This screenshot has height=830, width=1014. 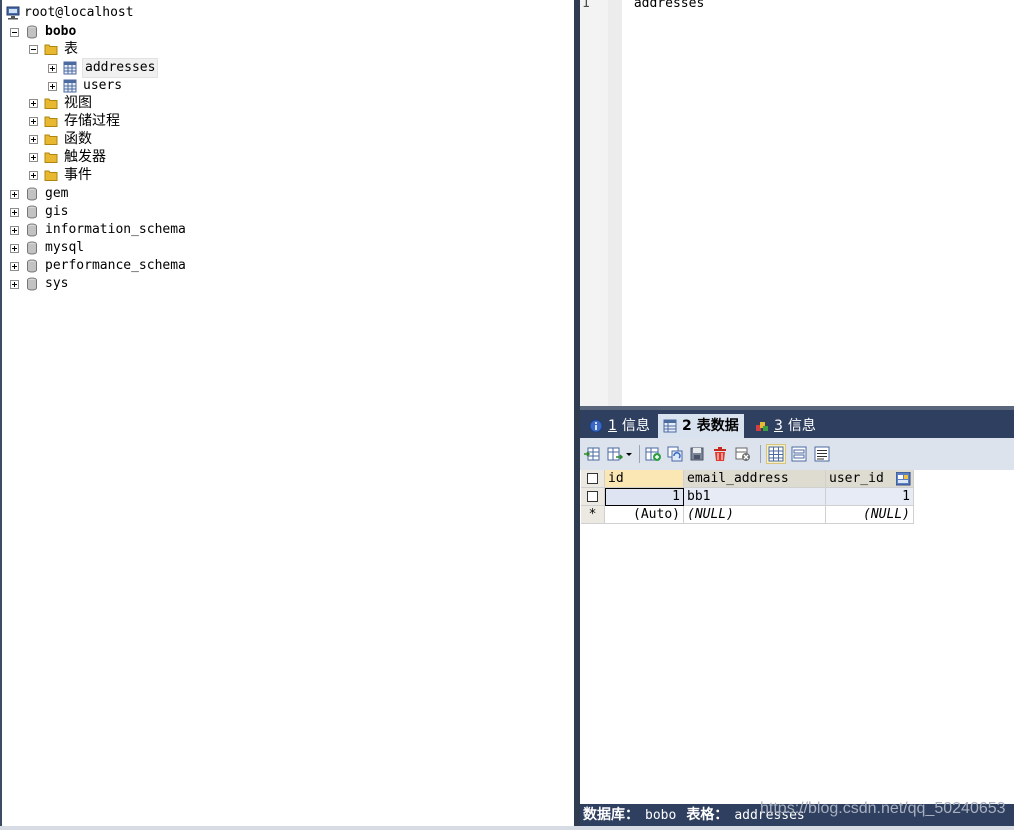 I want to click on insert-row-icon, so click(x=653, y=454).